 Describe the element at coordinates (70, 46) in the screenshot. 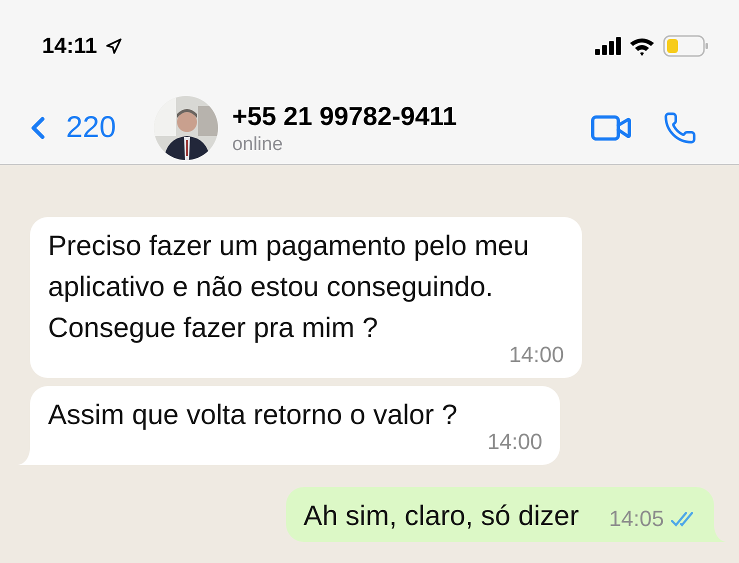

I see `status-time: 14:11` at that location.